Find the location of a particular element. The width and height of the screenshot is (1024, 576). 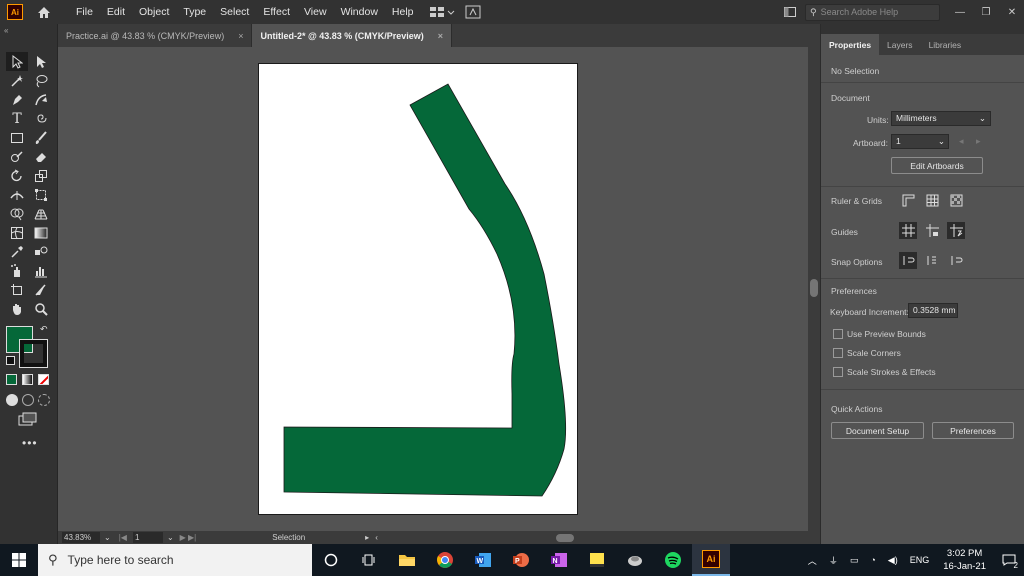

wifi-icon: ◔ is located at coordinates (872, 560).